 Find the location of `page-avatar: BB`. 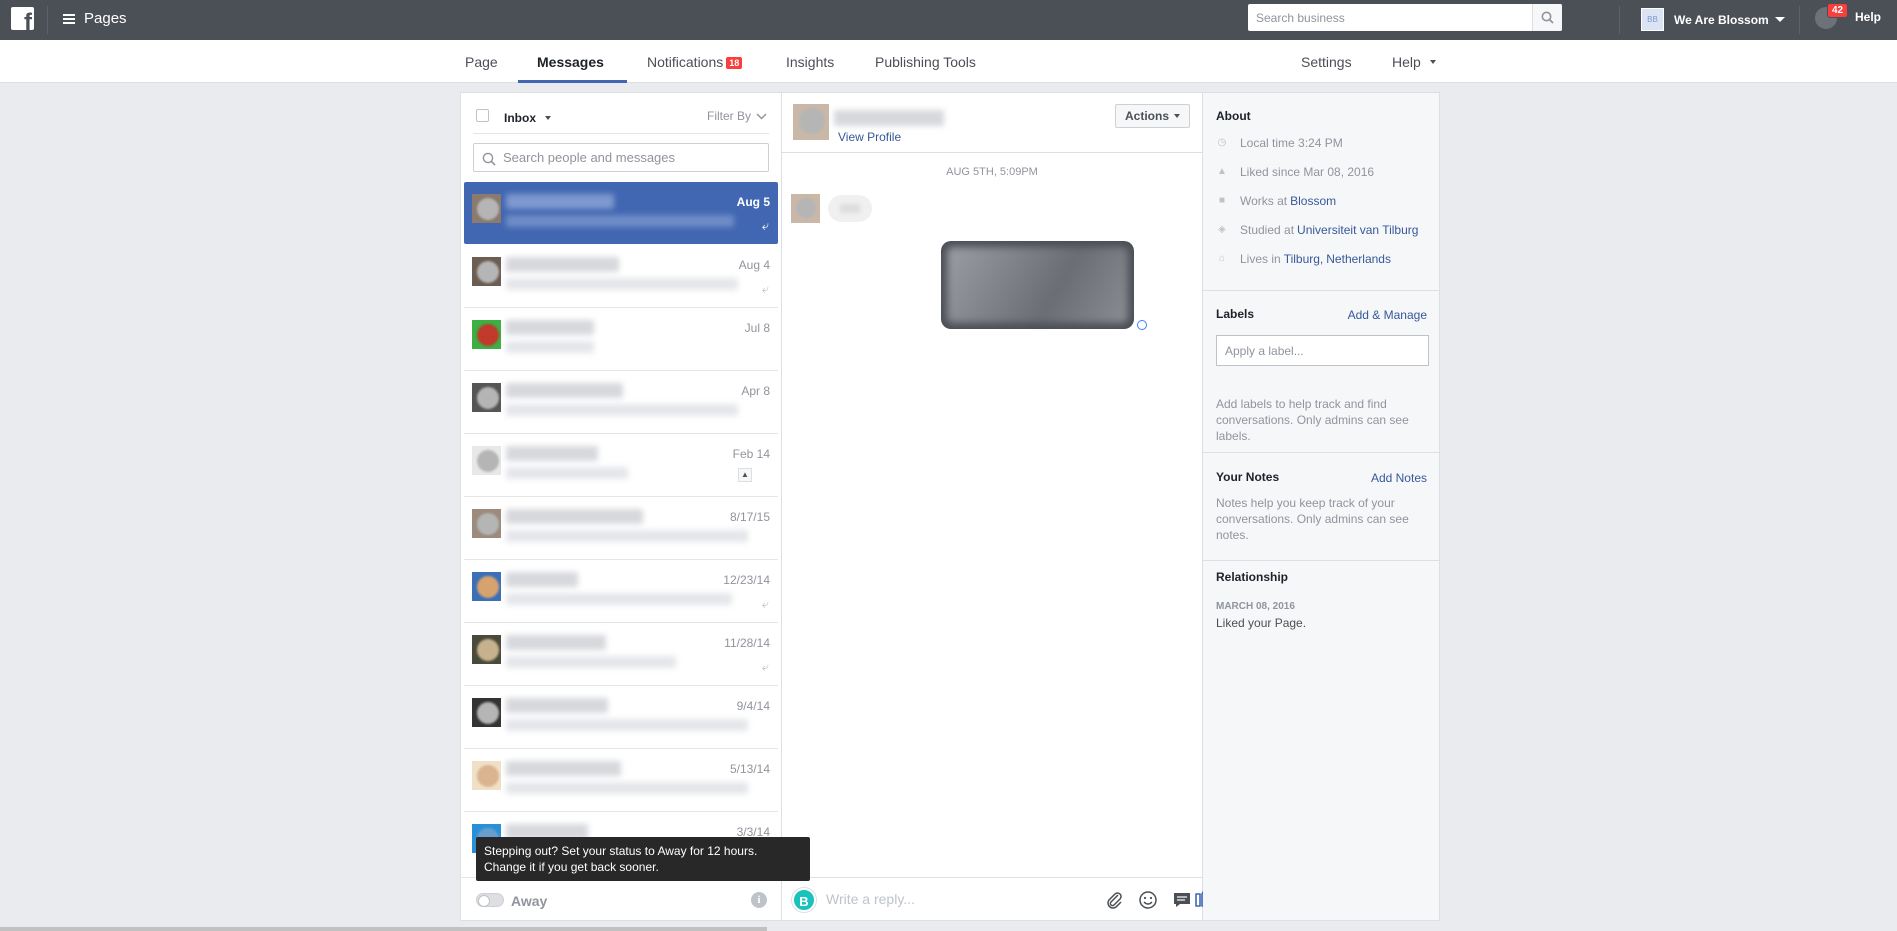

page-avatar: BB is located at coordinates (1652, 19).